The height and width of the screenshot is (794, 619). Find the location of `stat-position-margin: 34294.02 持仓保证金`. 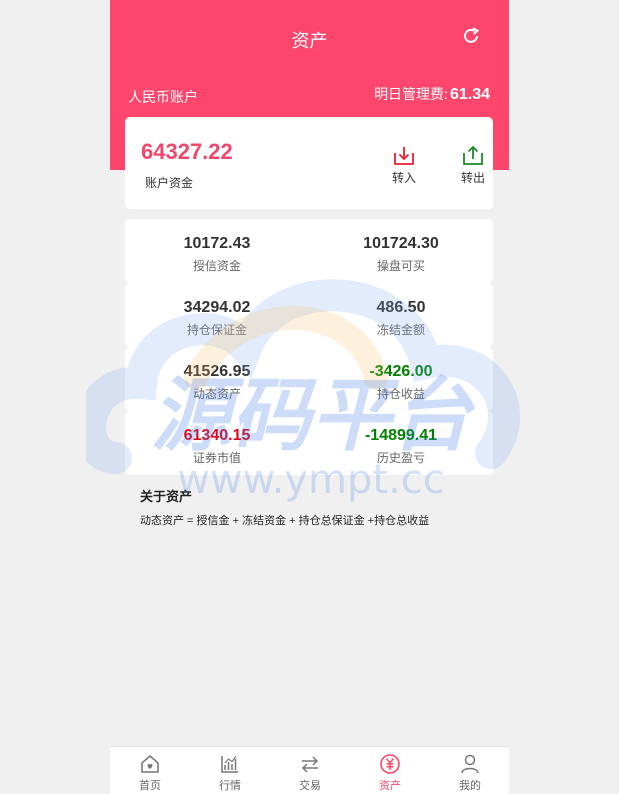

stat-position-margin: 34294.02 持仓保证金 is located at coordinates (217, 315).